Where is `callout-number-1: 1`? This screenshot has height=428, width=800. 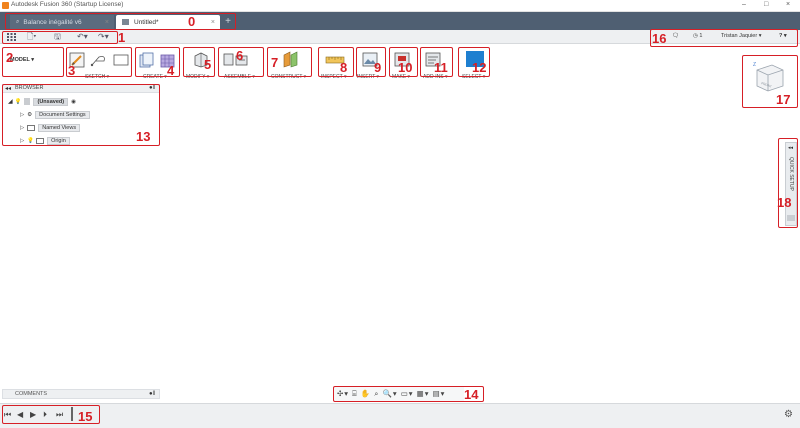
callout-number-1: 1 is located at coordinates (122, 37).